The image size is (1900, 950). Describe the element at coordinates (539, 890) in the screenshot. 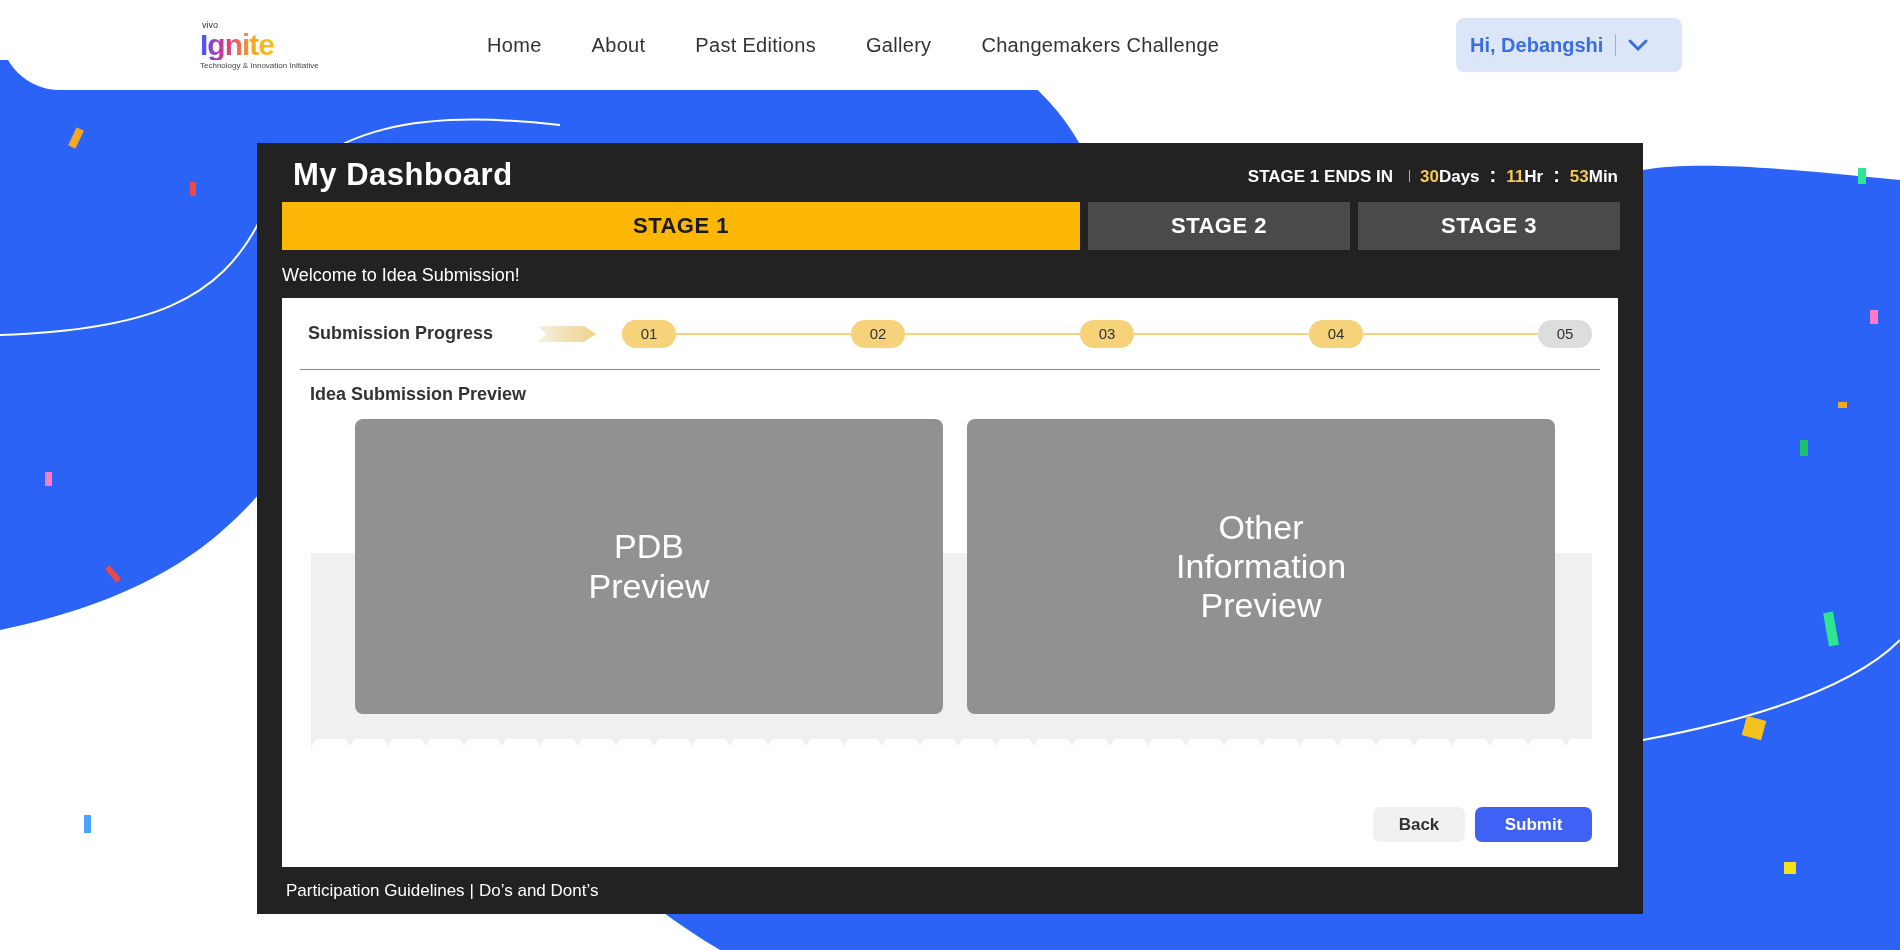

I see `footer-link: Do’s and Dont’s` at that location.